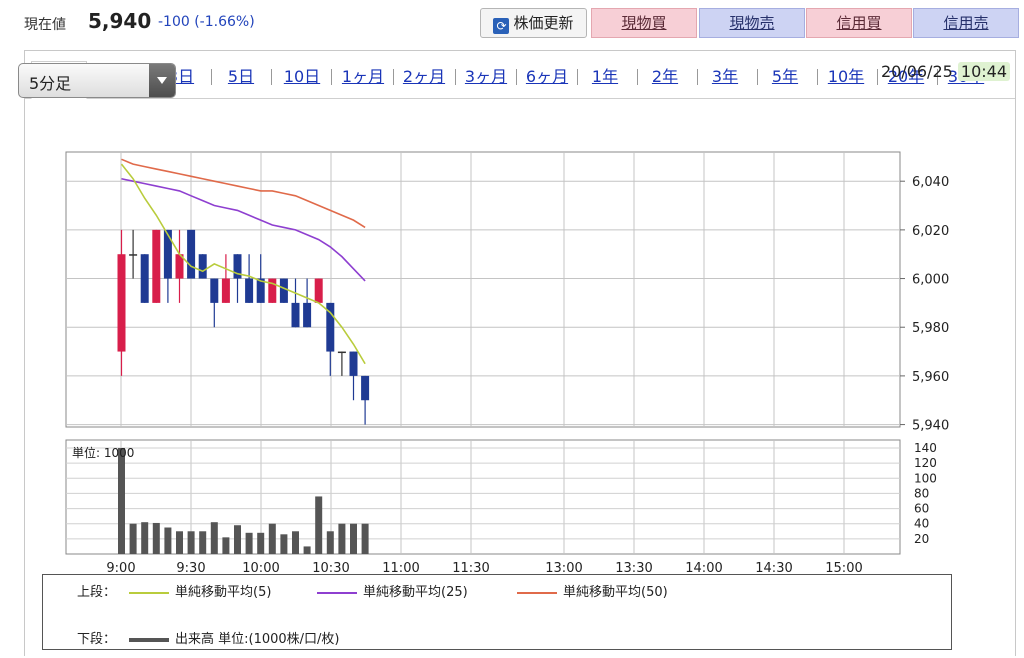 This screenshot has height=658, width=1024. What do you see at coordinates (97, 592) in the screenshot?
I see `legend-upper-label: 上段：` at bounding box center [97, 592].